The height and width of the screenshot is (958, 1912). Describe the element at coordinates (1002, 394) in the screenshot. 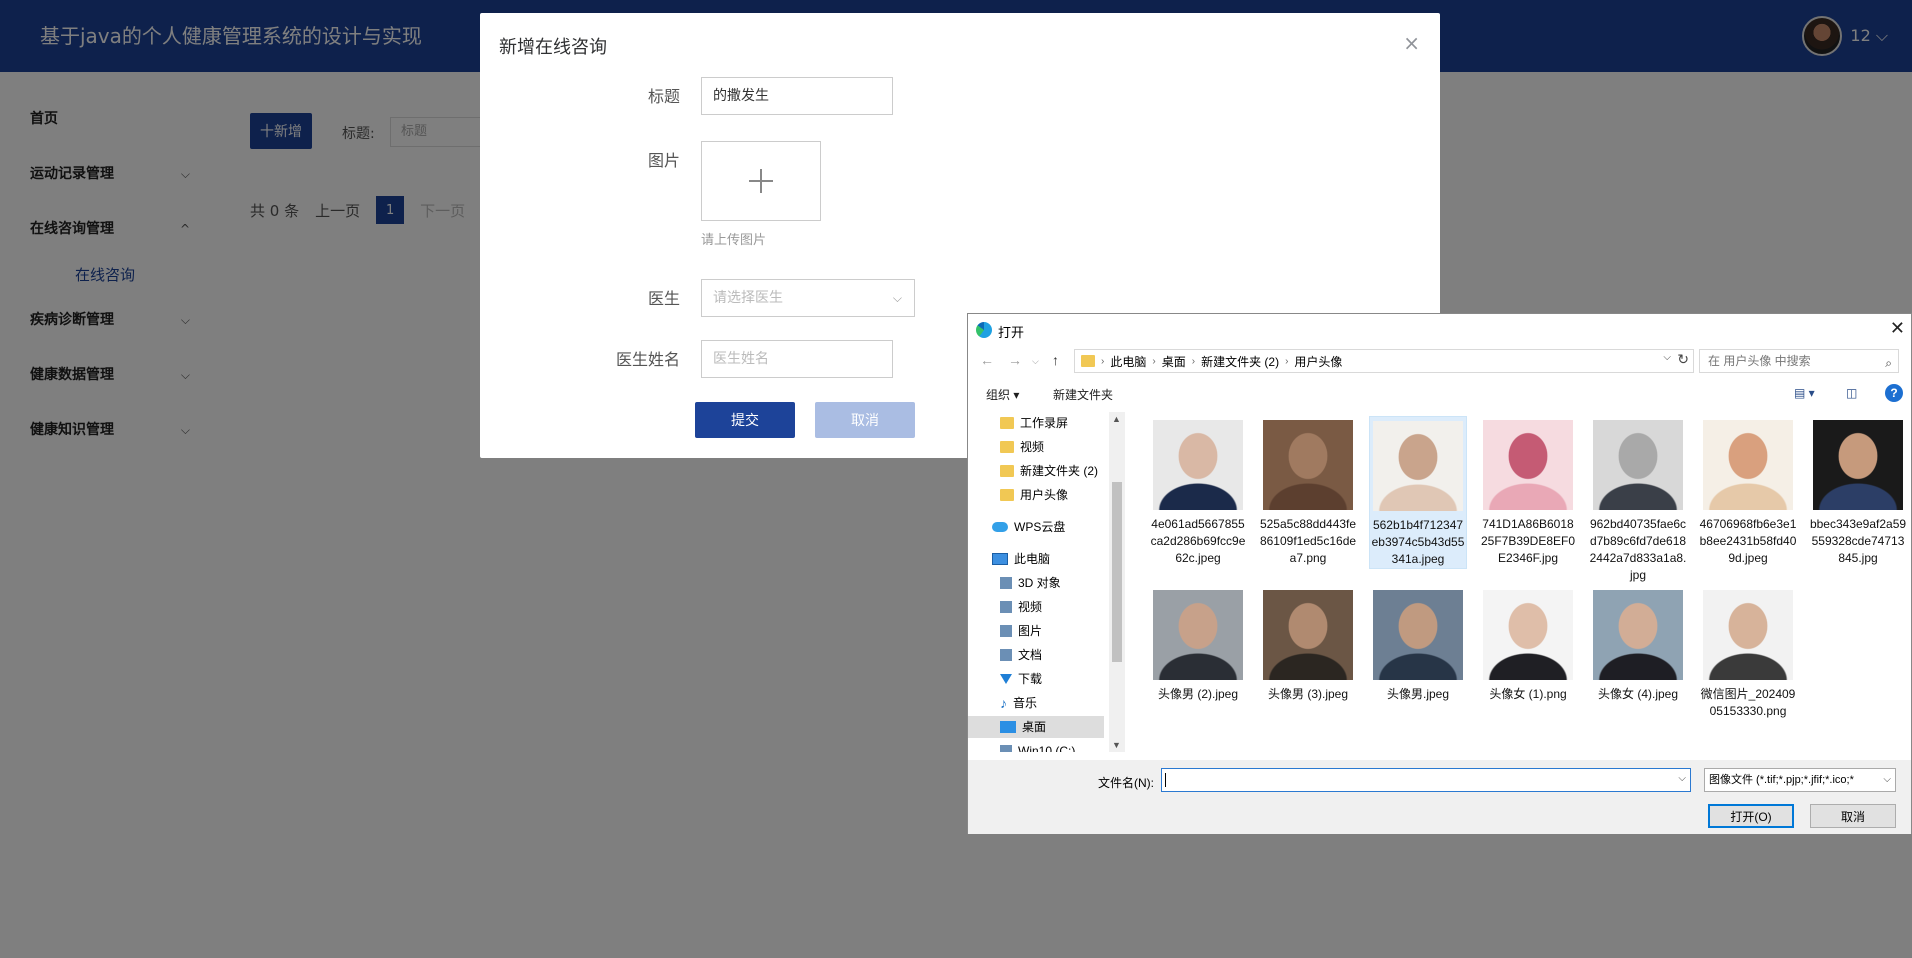

I see `organize-menu: 组织 ▾` at that location.